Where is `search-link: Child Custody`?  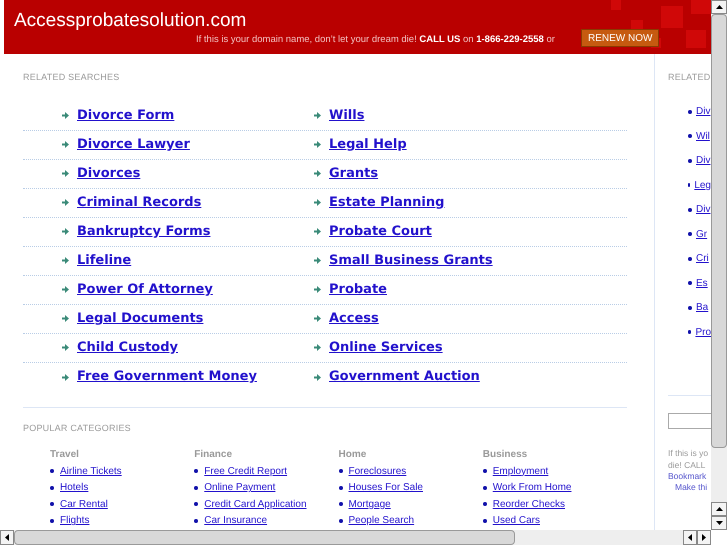
search-link: Child Custody is located at coordinates (127, 348).